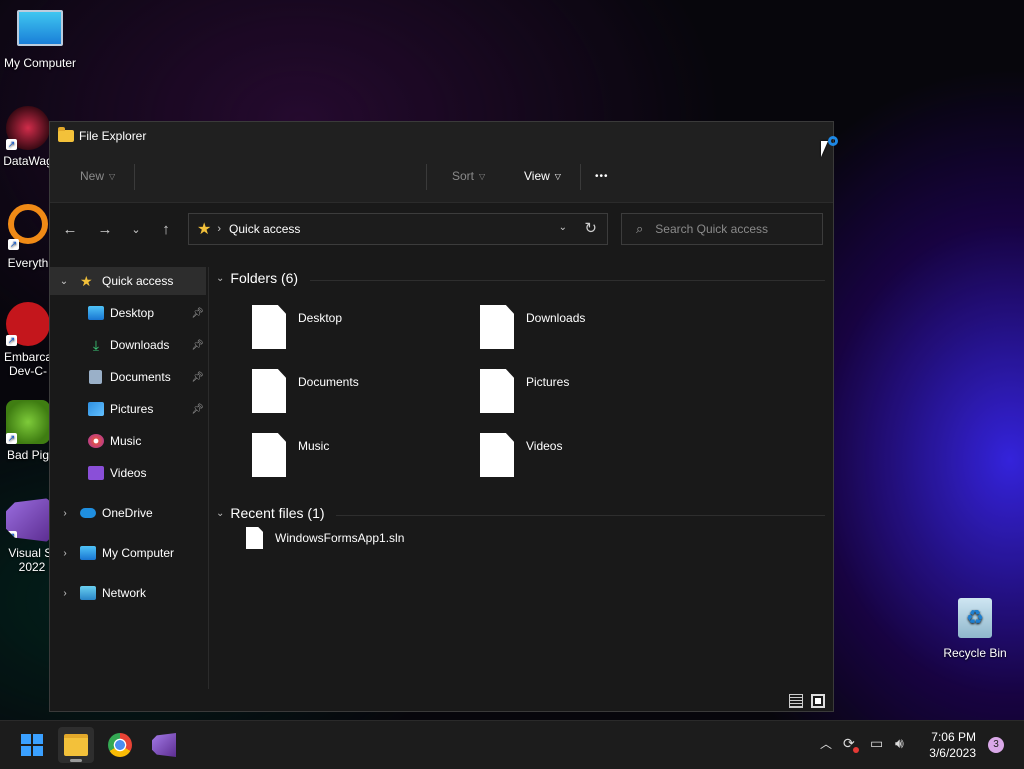 Image resolution: width=1024 pixels, height=769 pixels. I want to click on recent-files-group-title: Recent files (1), so click(277, 513).